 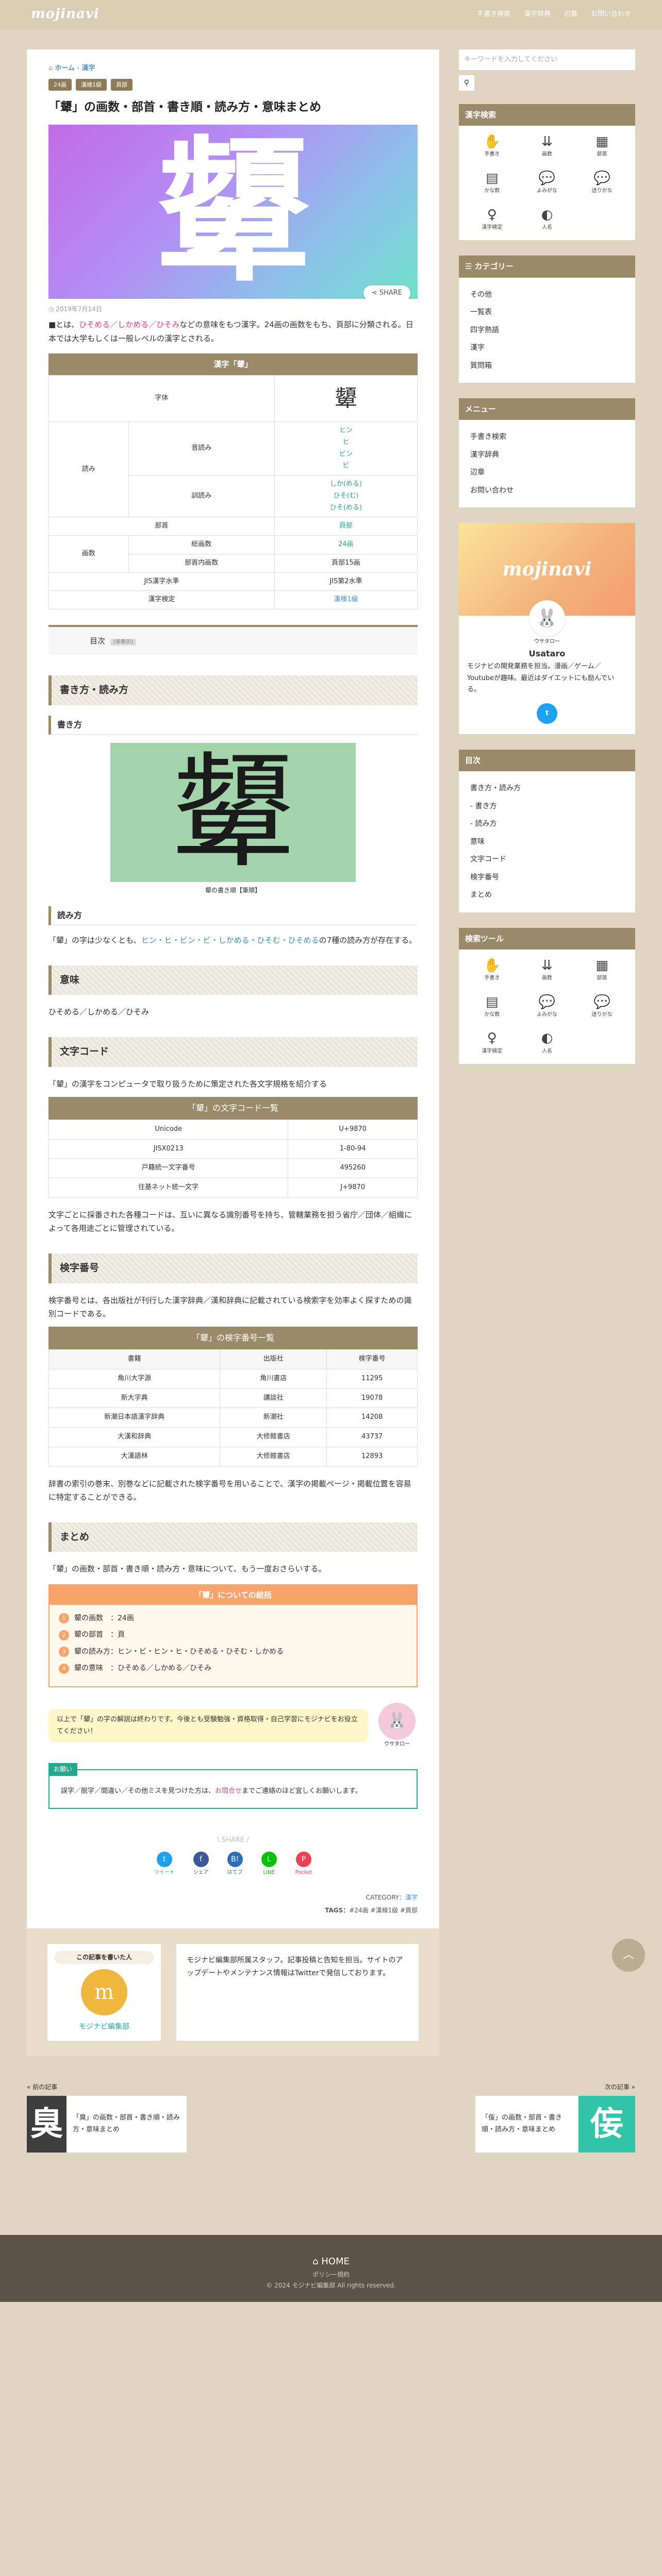 I want to click on next-article: 次の記事 » 「侫」の画数・部首・書き順・読み方・意味まとめ侫, so click(x=555, y=2117).